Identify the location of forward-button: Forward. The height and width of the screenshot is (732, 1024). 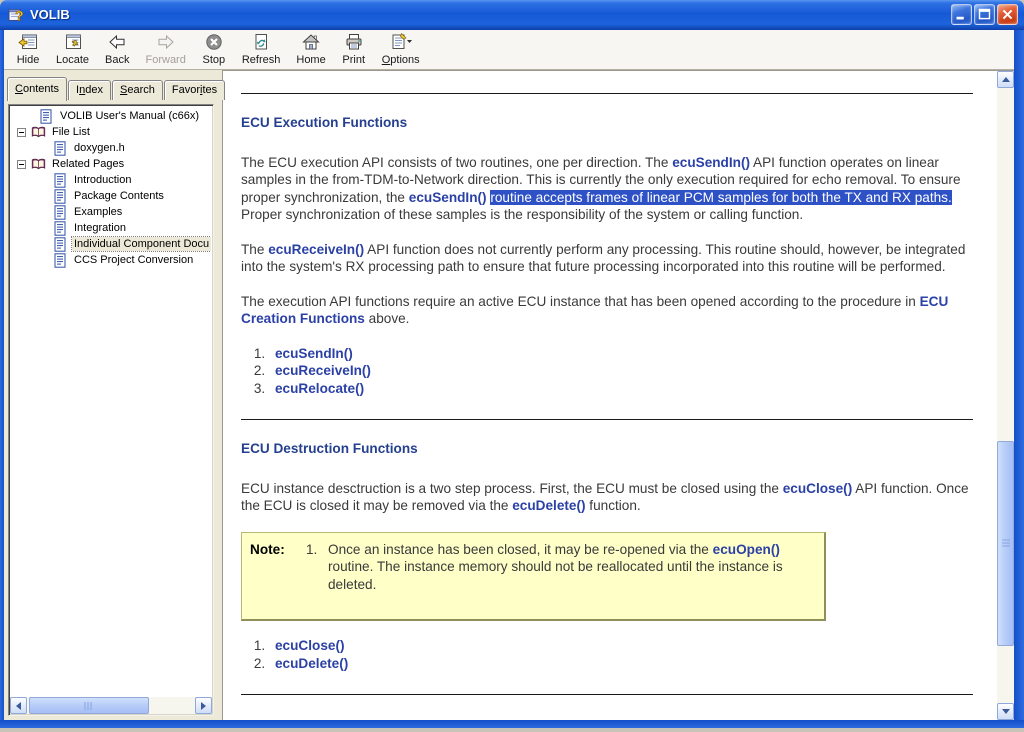
(166, 50).